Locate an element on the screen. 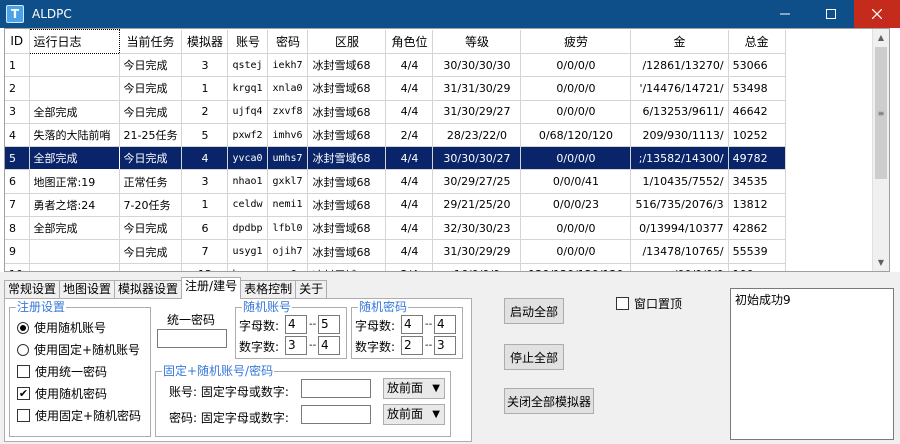  table-cell: usyg1 is located at coordinates (248, 251).